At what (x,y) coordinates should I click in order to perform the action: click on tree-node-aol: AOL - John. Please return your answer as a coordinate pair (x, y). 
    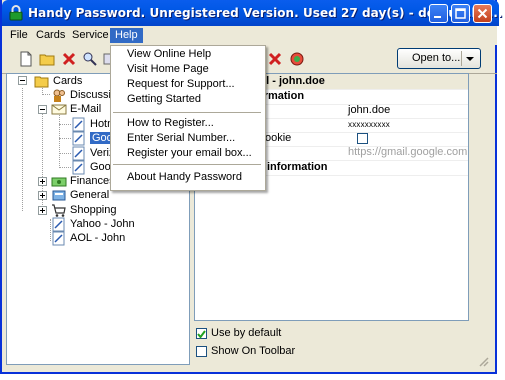
    Looking at the image, I should click on (88, 238).